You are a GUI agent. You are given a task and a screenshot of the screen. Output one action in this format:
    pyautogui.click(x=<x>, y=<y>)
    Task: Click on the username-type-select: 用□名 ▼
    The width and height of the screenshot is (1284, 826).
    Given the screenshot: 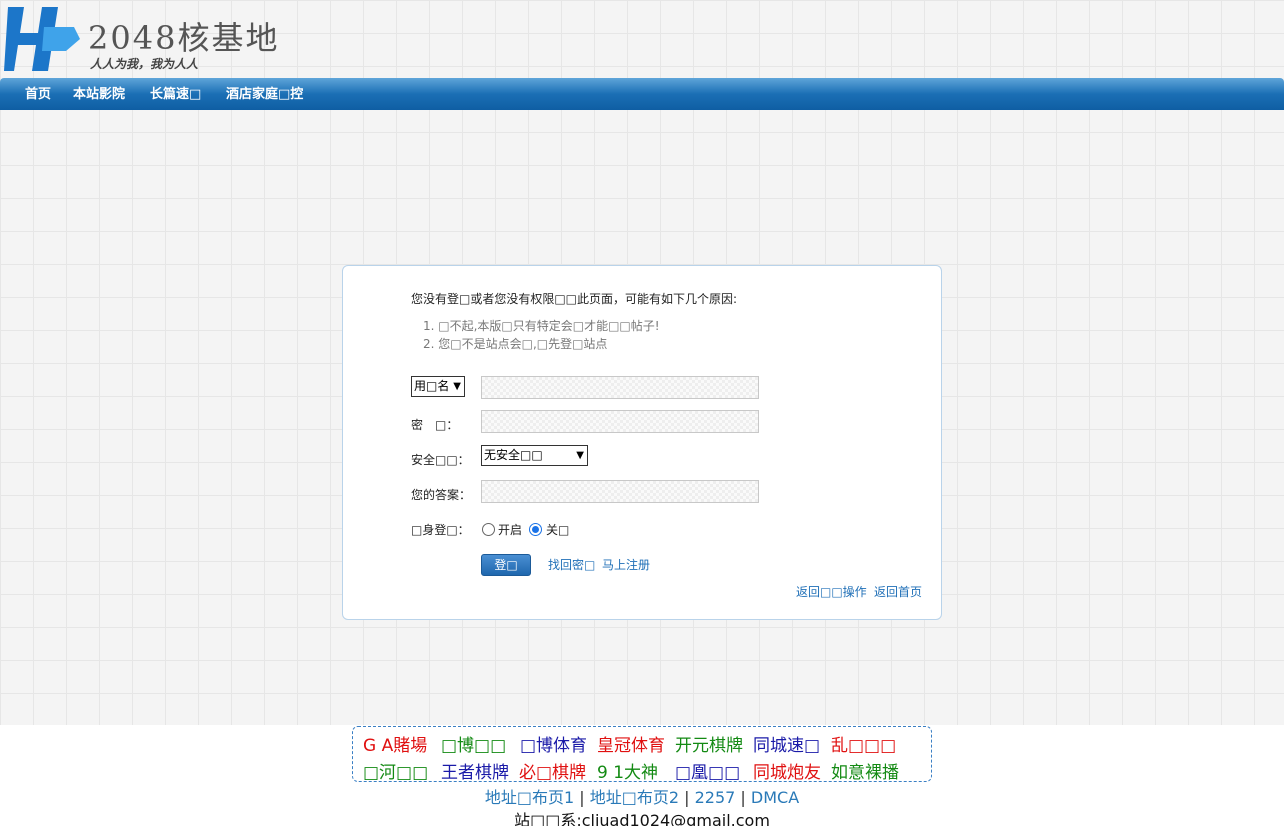 What is the action you would take?
    pyautogui.click(x=438, y=386)
    